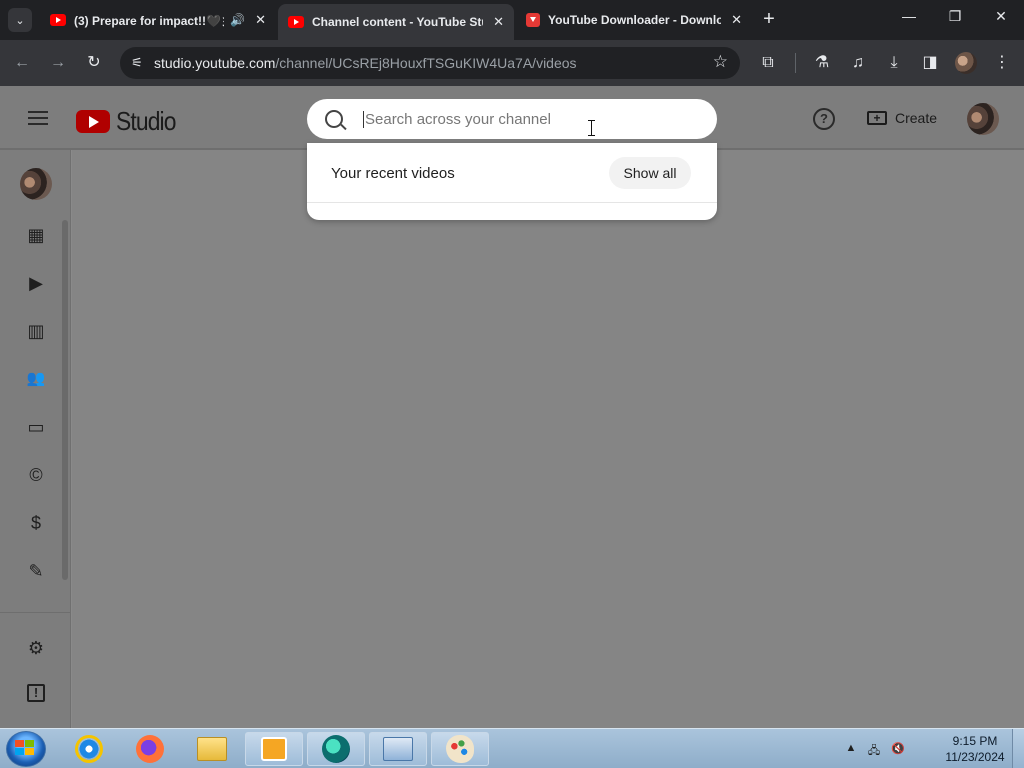 The image size is (1024, 768). I want to click on copyright-icon: ©, so click(36, 475).